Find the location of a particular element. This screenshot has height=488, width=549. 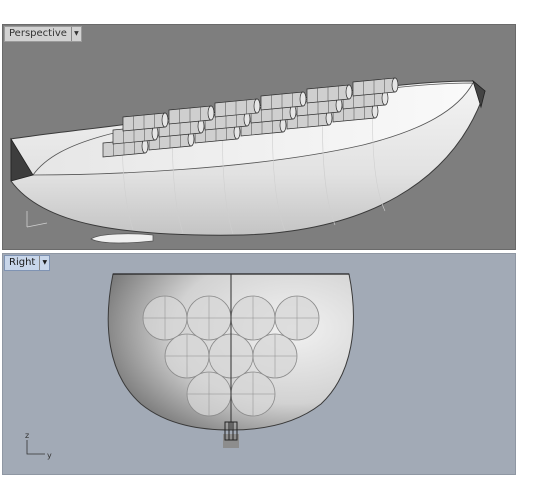

viewport-title: Right is located at coordinates (22, 262).